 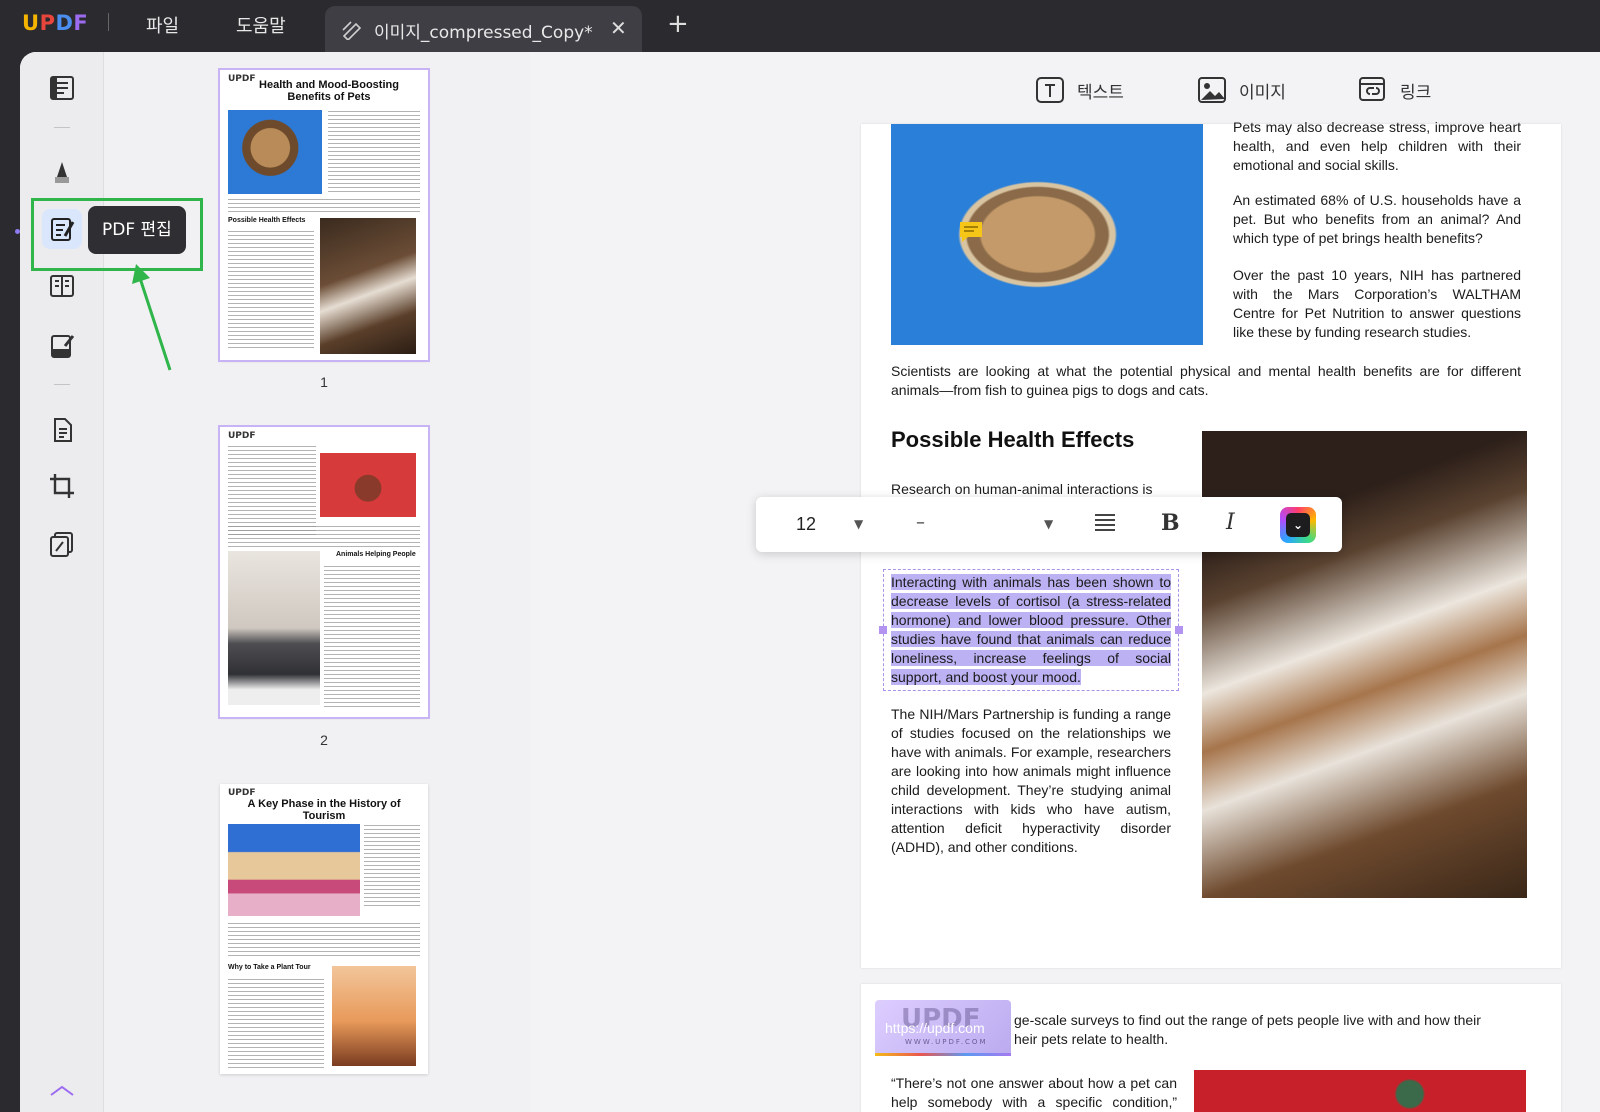 I want to click on document-tab-icon, so click(x=352, y=32).